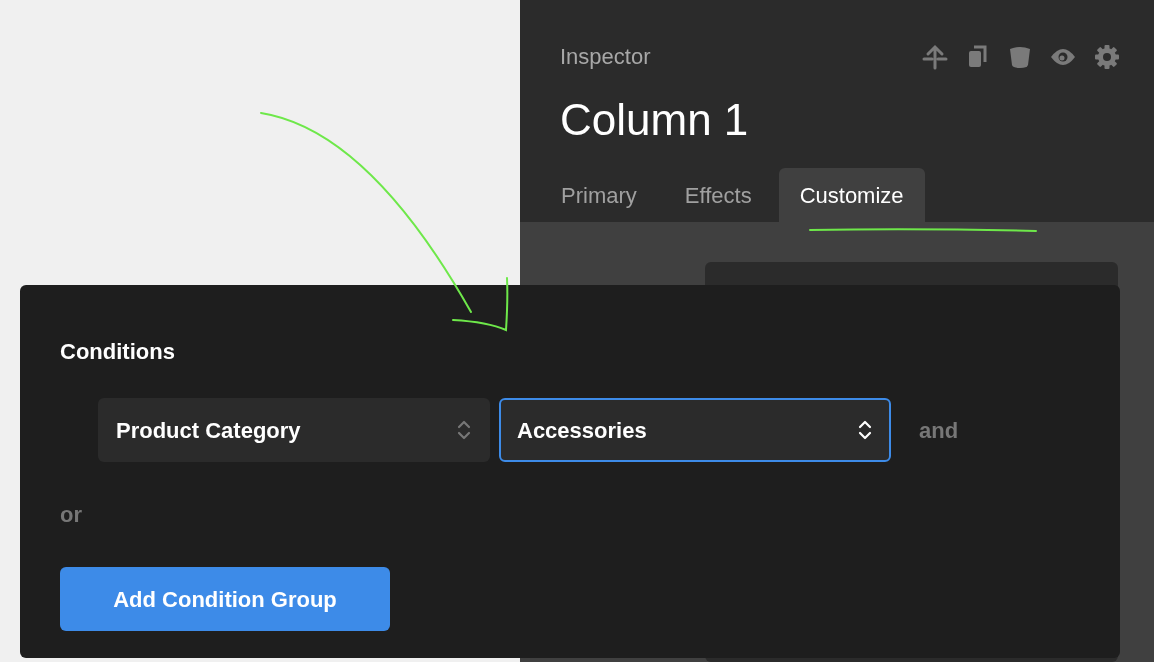 This screenshot has width=1154, height=662. What do you see at coordinates (1020, 56) in the screenshot?
I see `bucket-icon` at bounding box center [1020, 56].